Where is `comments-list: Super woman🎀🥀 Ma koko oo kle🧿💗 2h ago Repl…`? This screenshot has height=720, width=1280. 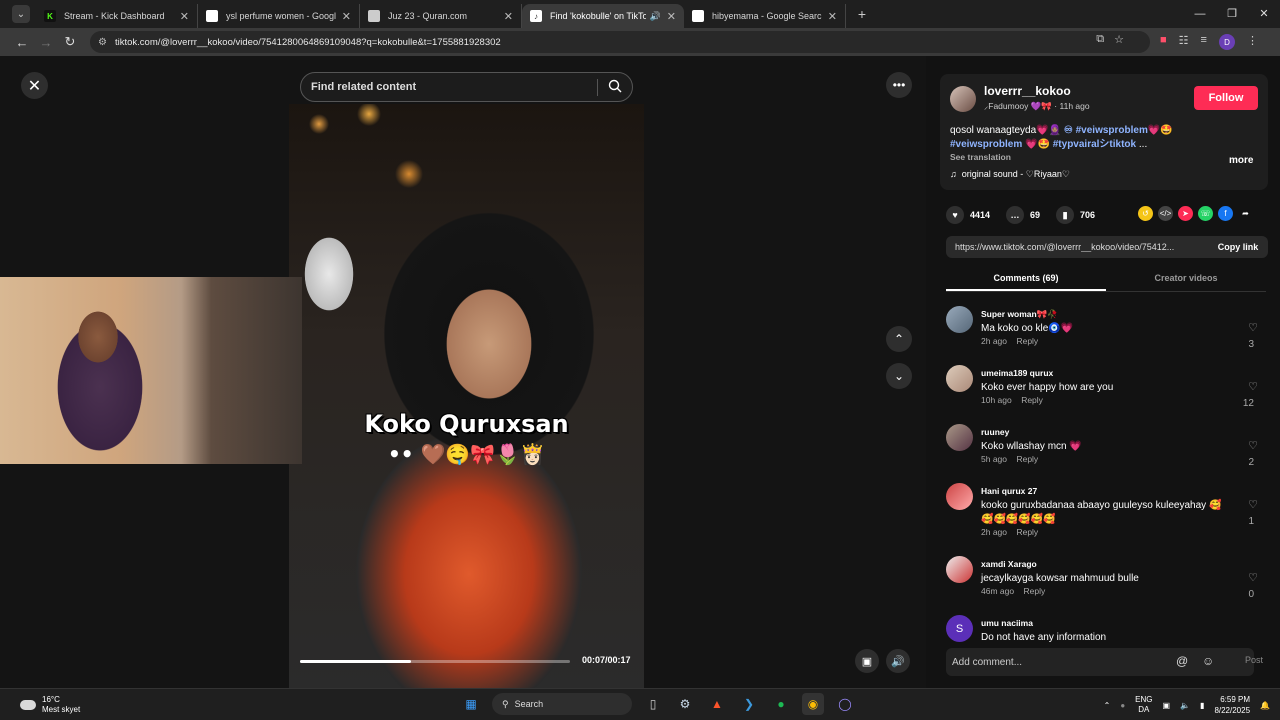 comments-list: Super woman🎀🥀 Ma koko oo kle🧿💗 2h ago Repl… is located at coordinates (1107, 495).